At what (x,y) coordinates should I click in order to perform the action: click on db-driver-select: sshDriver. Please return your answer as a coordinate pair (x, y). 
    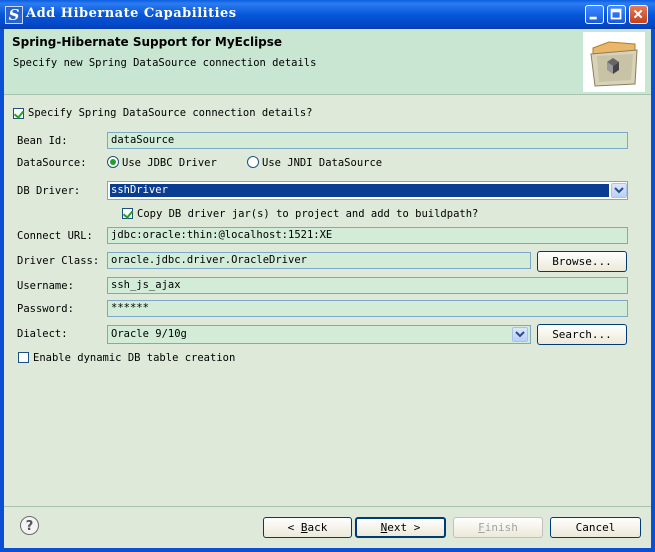
    Looking at the image, I should click on (367, 190).